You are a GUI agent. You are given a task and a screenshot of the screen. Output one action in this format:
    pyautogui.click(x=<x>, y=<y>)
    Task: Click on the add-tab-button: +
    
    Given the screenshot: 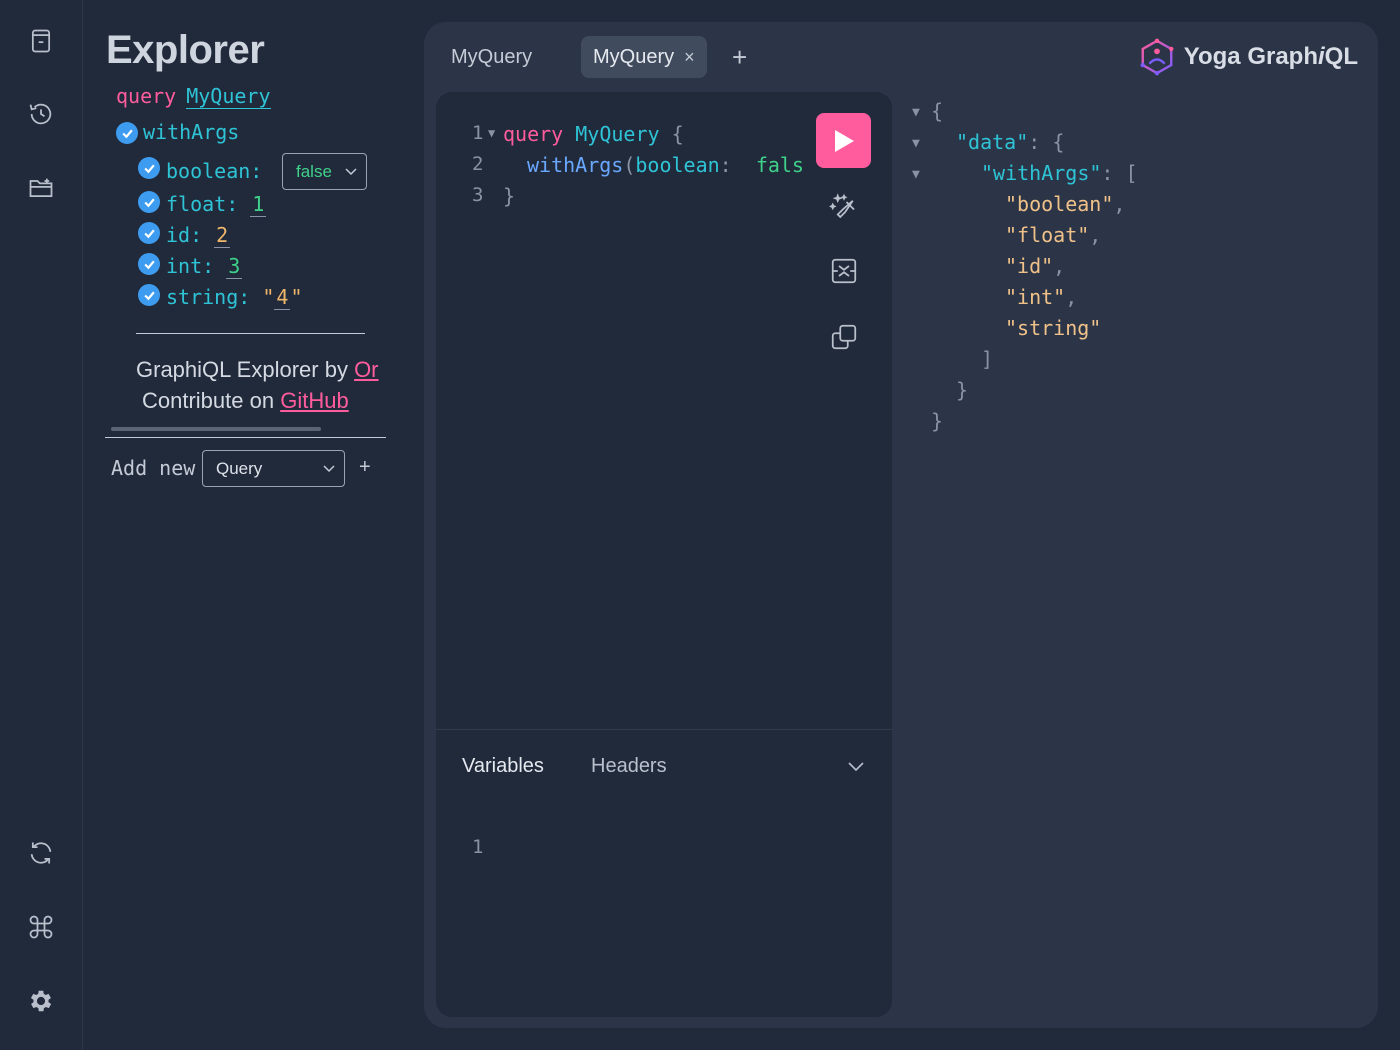 What is the action you would take?
    pyautogui.click(x=739, y=57)
    